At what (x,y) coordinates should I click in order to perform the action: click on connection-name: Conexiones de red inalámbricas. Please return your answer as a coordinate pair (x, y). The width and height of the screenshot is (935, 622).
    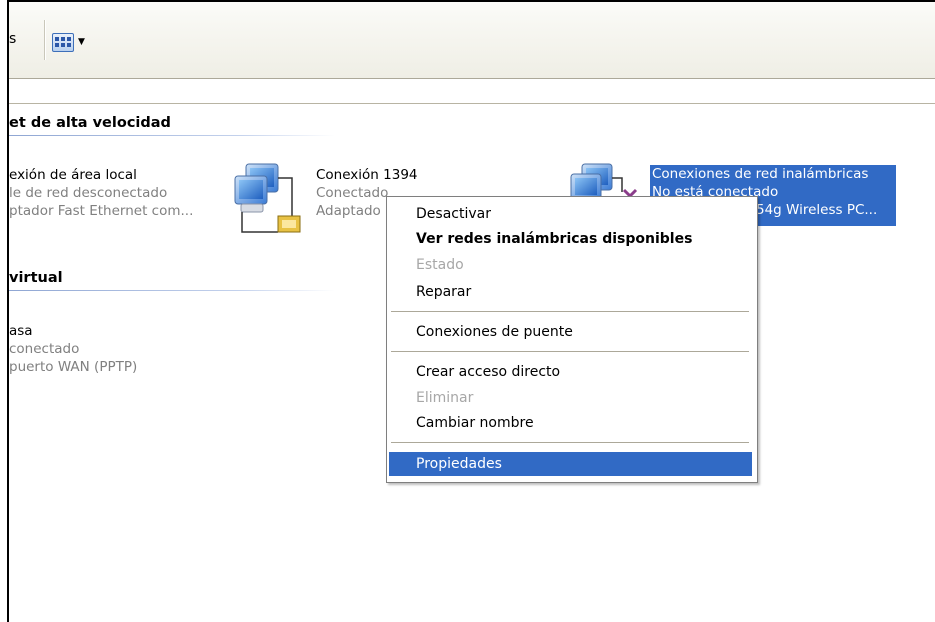
    Looking at the image, I should click on (760, 174).